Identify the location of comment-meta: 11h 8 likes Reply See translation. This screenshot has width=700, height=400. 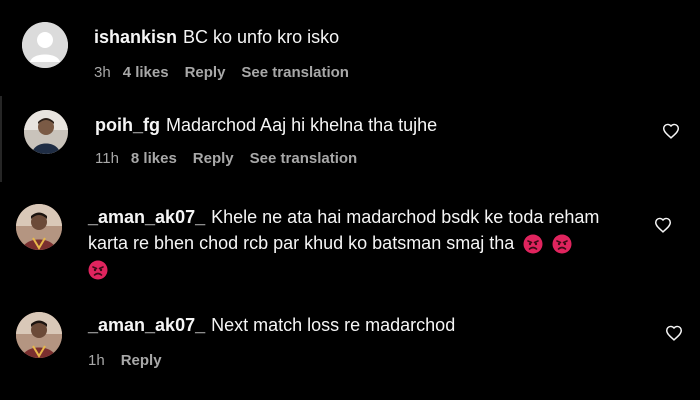
(234, 159).